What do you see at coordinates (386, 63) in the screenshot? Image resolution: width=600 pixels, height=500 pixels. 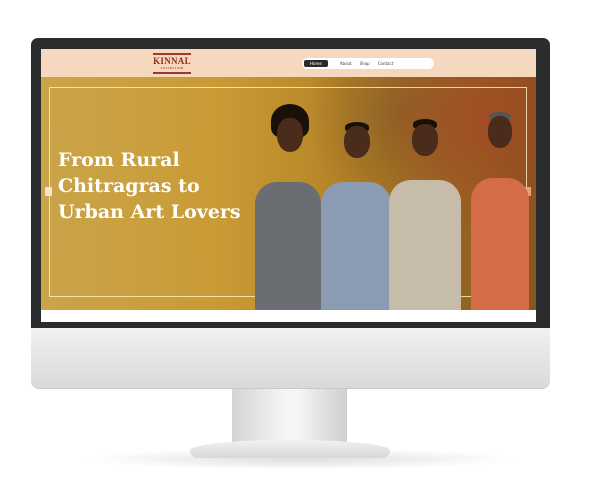 I see `nav-item-contact: Contact` at bounding box center [386, 63].